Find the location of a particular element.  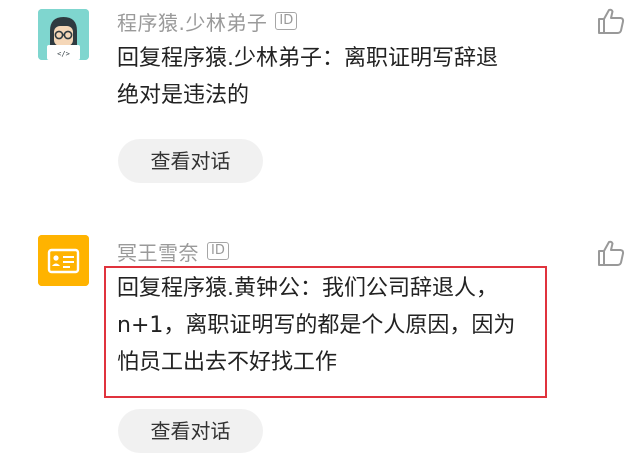

author-row: 程序猿.少林弟子 ID is located at coordinates (207, 21).